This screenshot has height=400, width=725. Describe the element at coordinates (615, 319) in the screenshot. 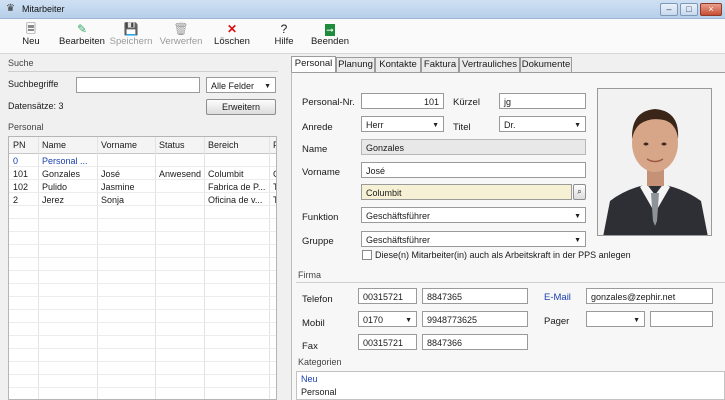

I see `pager-prefix-select: ▼` at that location.